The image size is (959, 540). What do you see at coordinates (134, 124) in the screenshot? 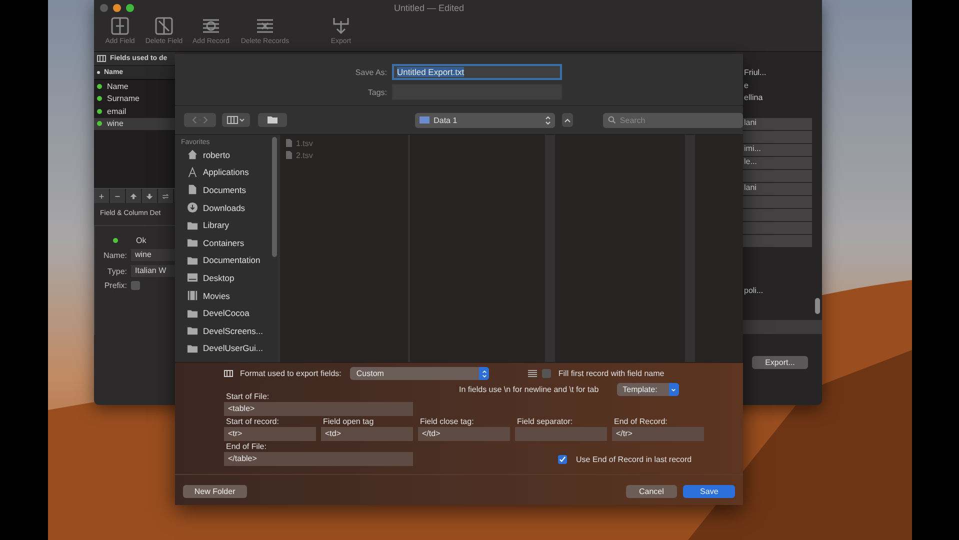
I see `field-row: wine` at bounding box center [134, 124].